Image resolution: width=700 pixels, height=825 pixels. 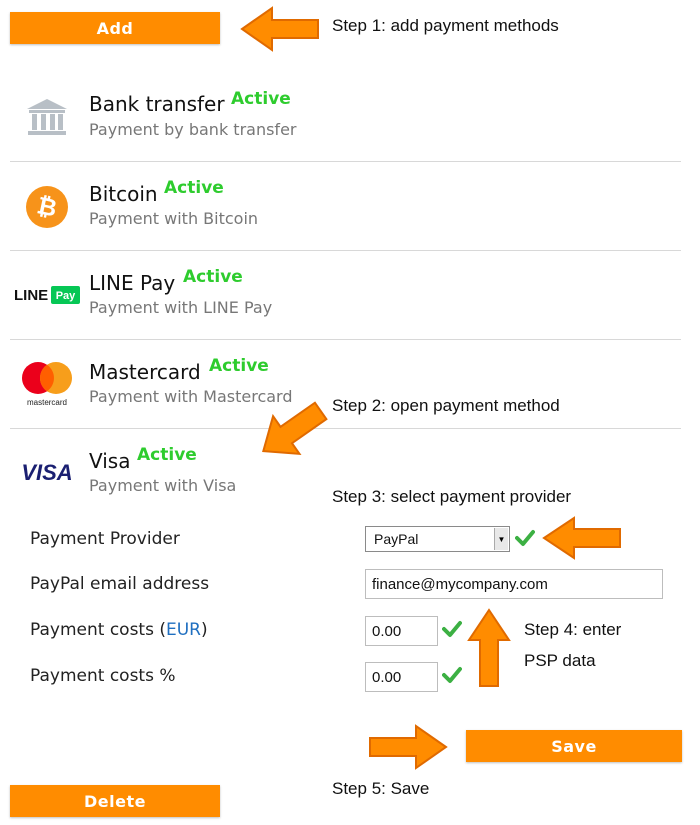 What do you see at coordinates (163, 485) in the screenshot?
I see `payment-method-description: Payment with Visa` at bounding box center [163, 485].